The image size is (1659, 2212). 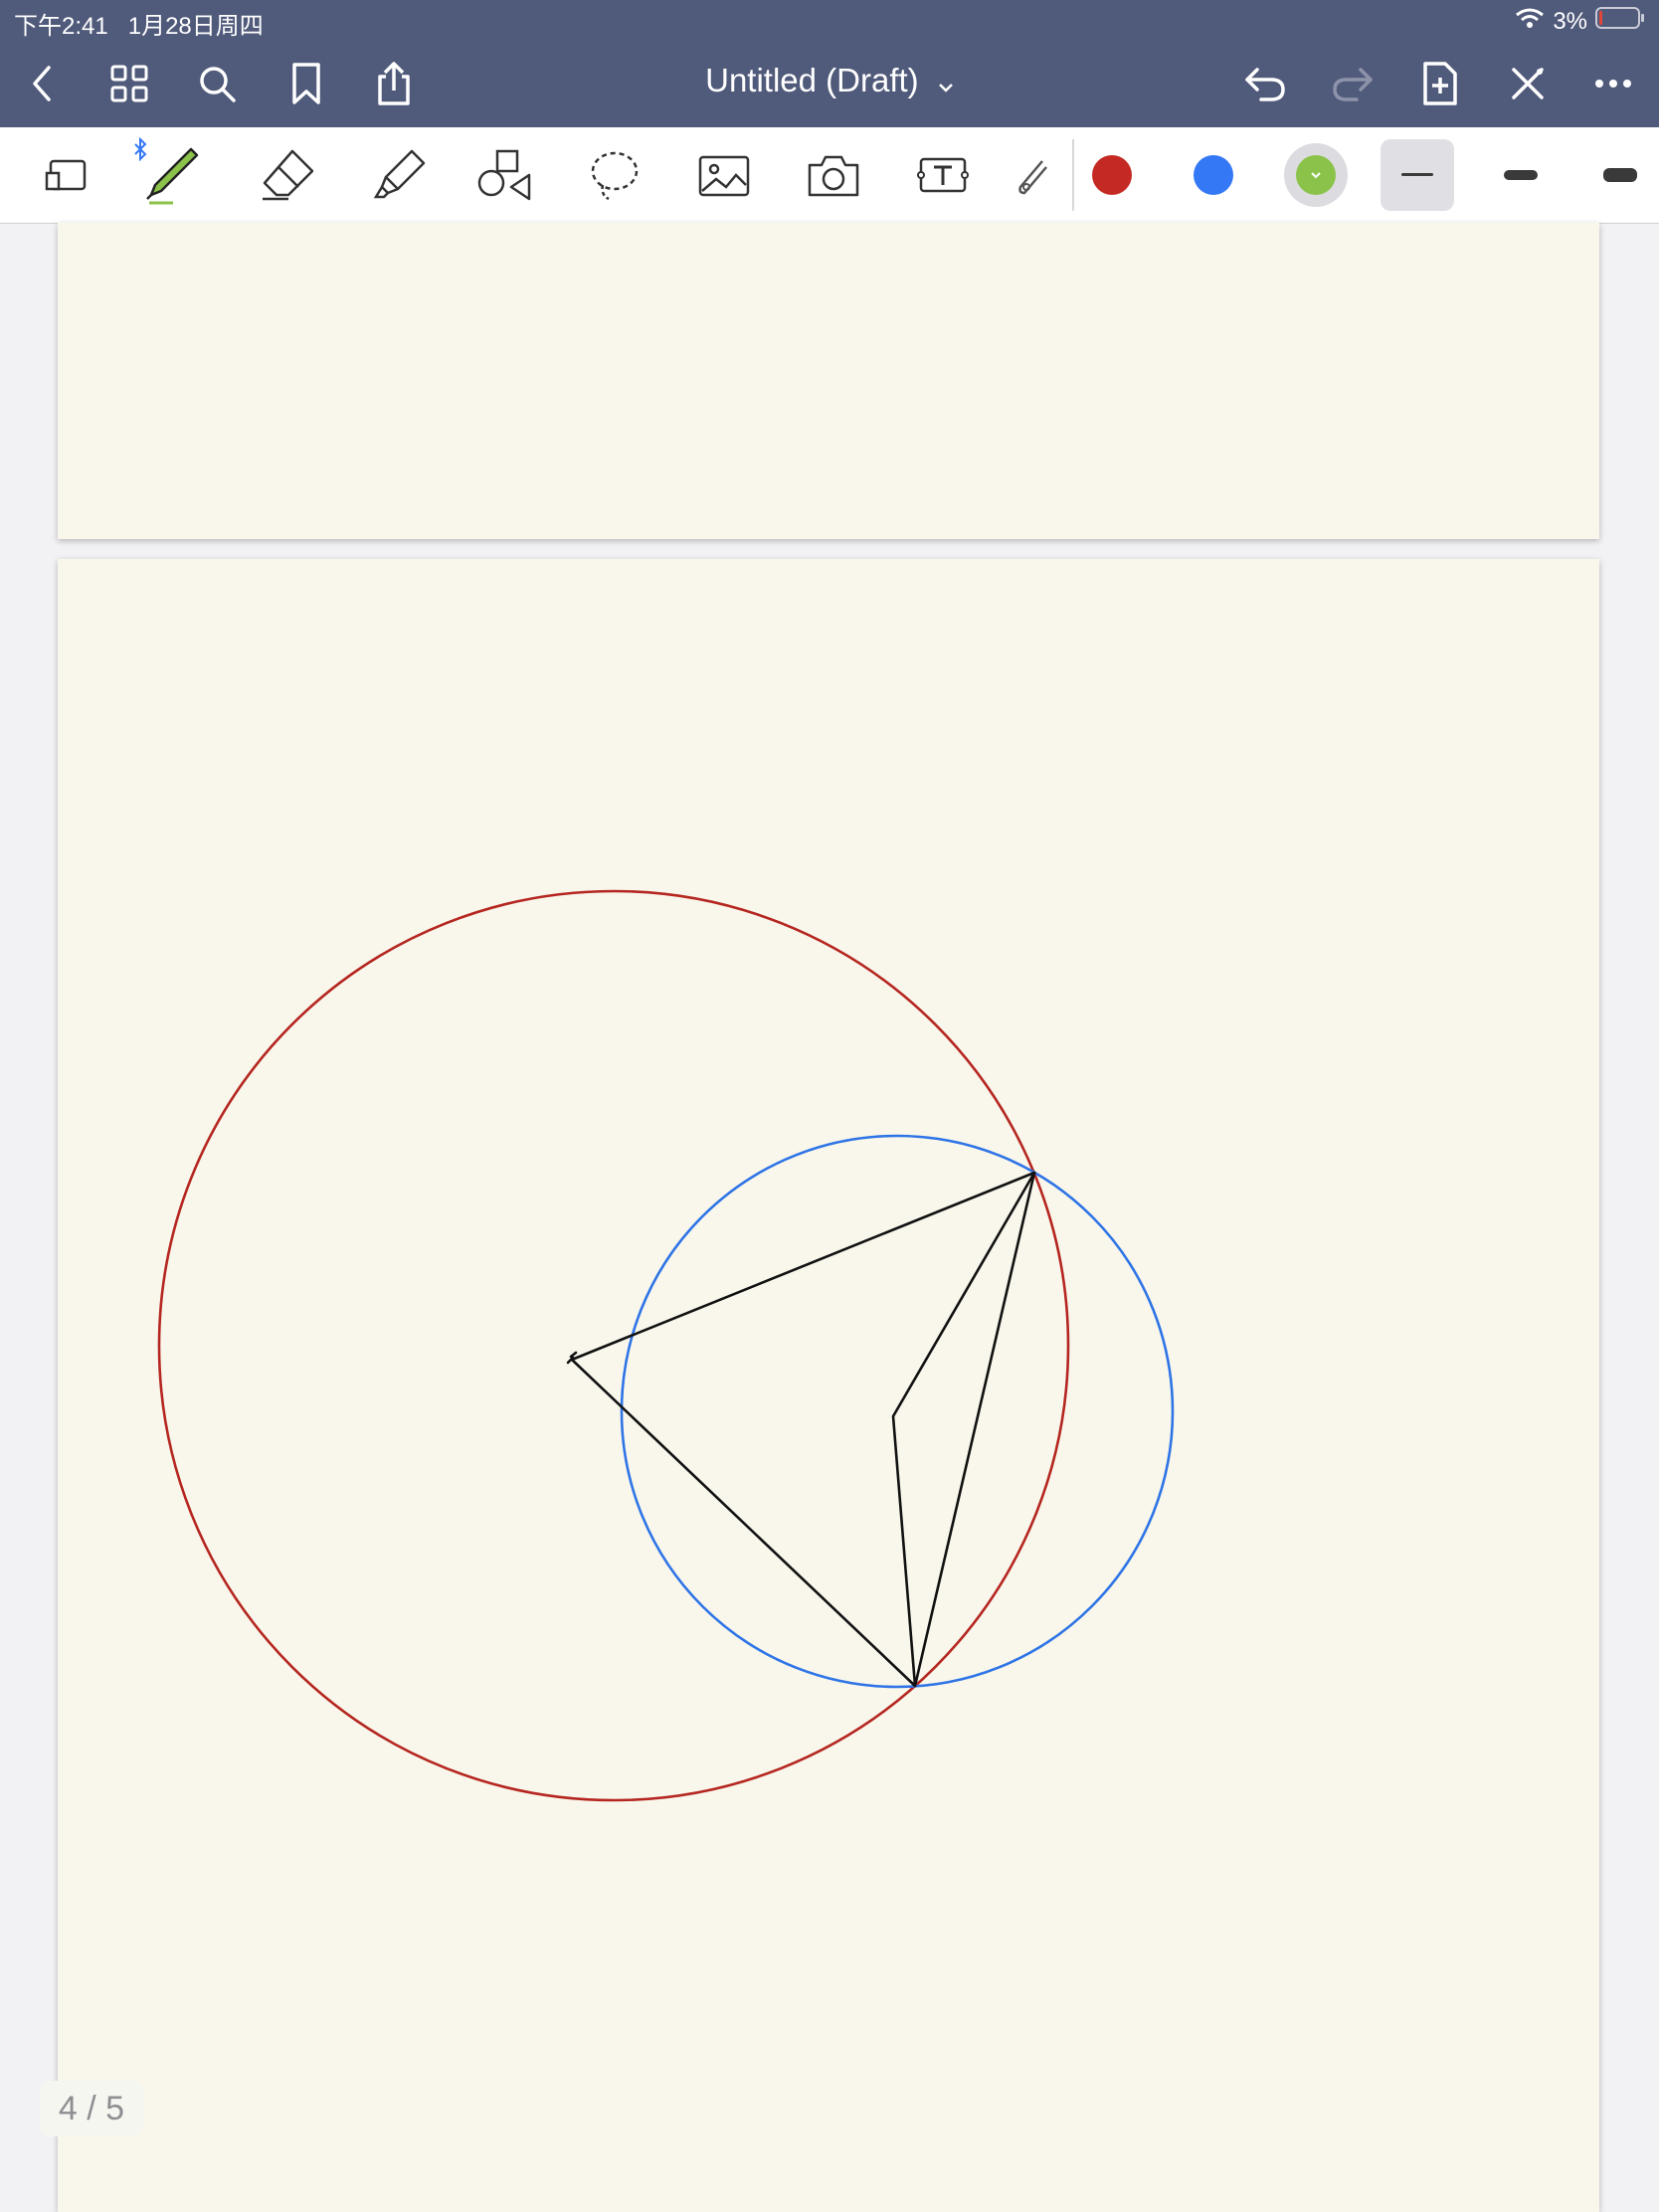 What do you see at coordinates (1521, 175) in the screenshot?
I see `stroke-width-medium` at bounding box center [1521, 175].